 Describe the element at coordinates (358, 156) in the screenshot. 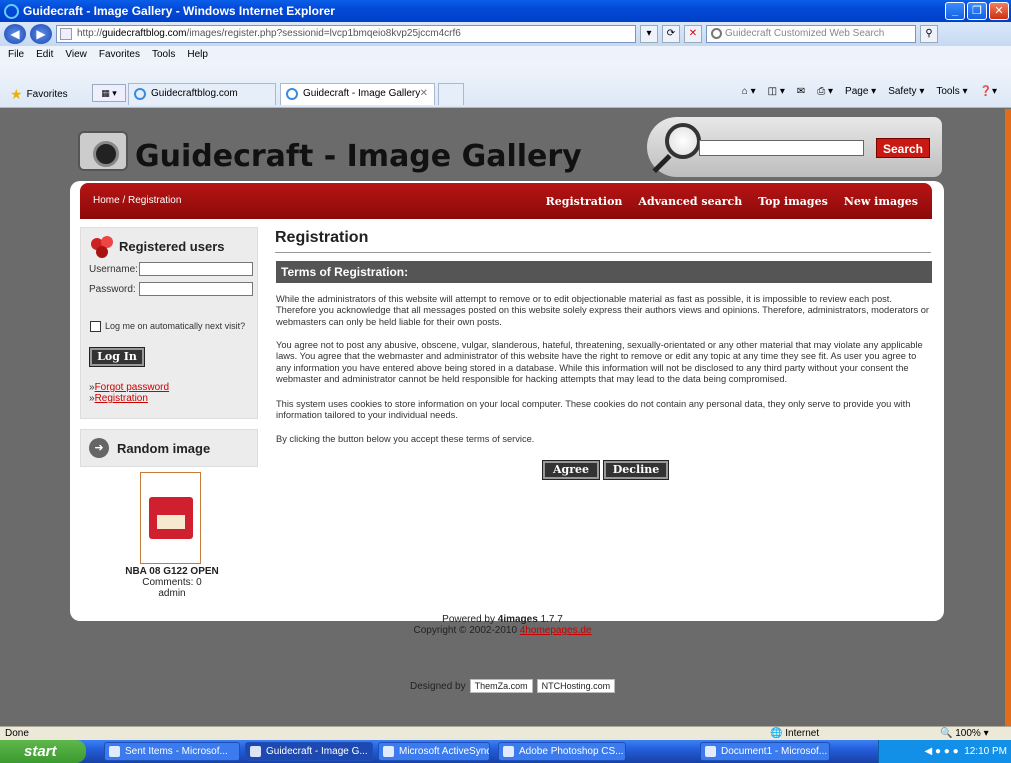

I see `site-title: Guidecraft - Image Gallery` at that location.